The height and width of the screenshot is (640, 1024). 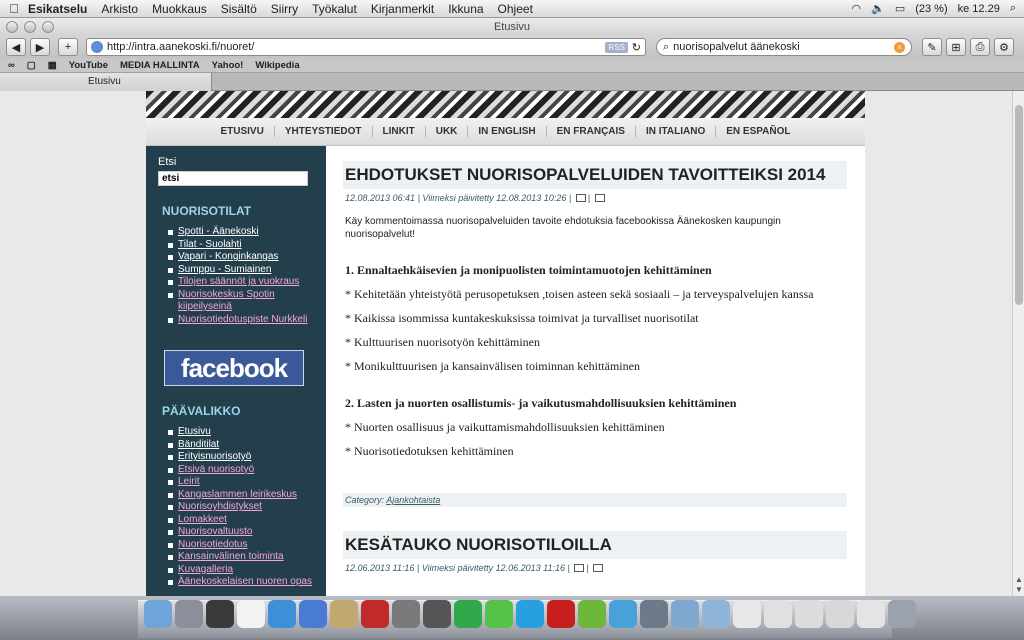 I want to click on spotlight-icon: ⌕, so click(x=1013, y=8).